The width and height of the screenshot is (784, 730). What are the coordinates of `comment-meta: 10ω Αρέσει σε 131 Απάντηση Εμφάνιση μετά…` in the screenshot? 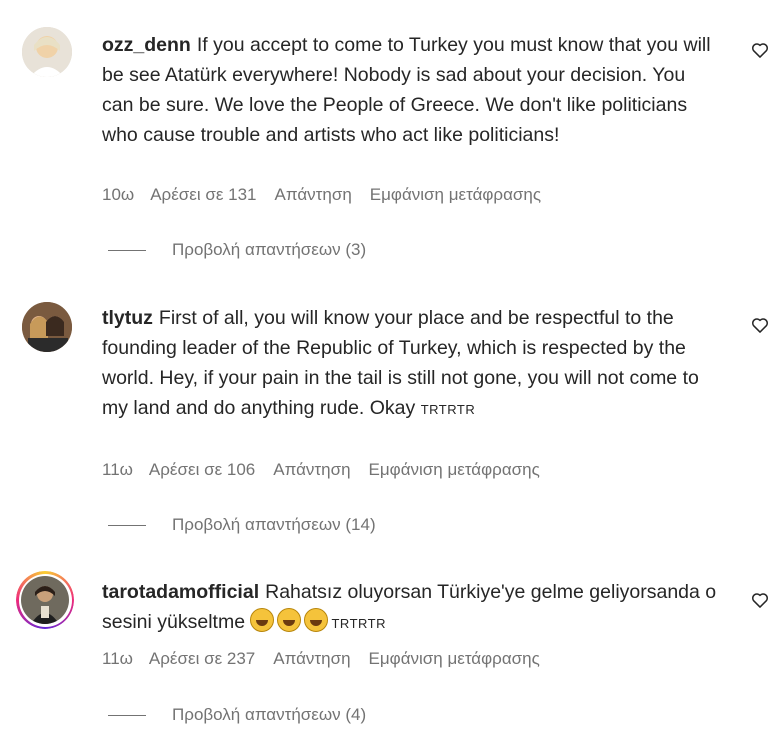 It's located at (330, 195).